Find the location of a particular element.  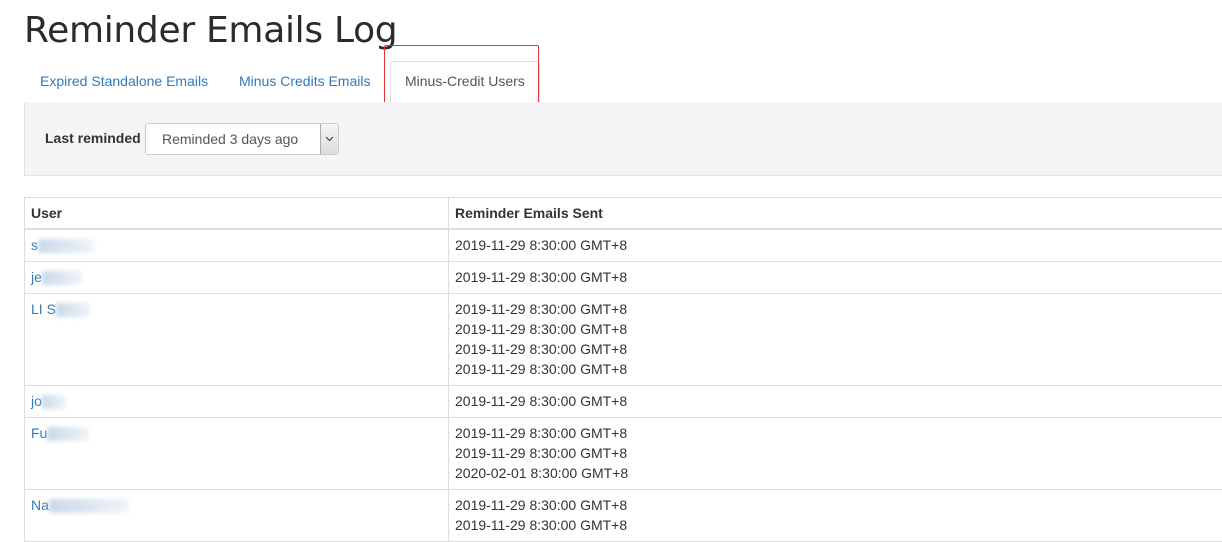

table-row: s 2019-11-29 8:30:00 GMT+8 is located at coordinates (623, 245).